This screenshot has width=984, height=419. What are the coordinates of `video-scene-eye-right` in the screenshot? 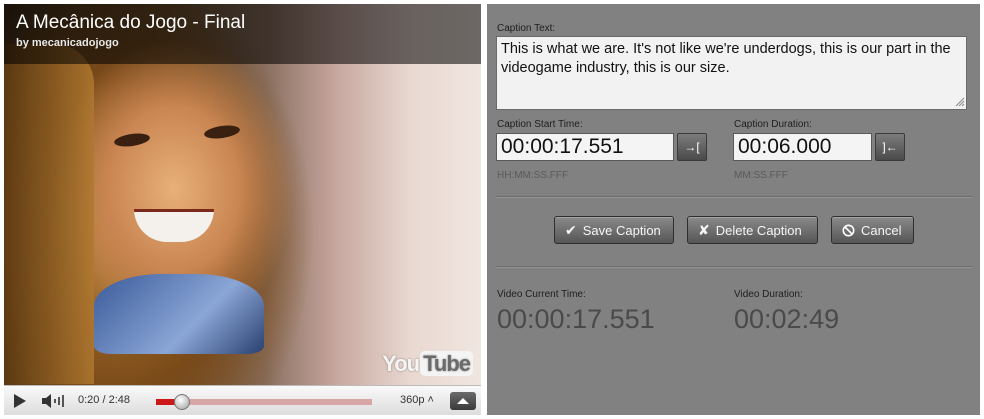 It's located at (222, 132).